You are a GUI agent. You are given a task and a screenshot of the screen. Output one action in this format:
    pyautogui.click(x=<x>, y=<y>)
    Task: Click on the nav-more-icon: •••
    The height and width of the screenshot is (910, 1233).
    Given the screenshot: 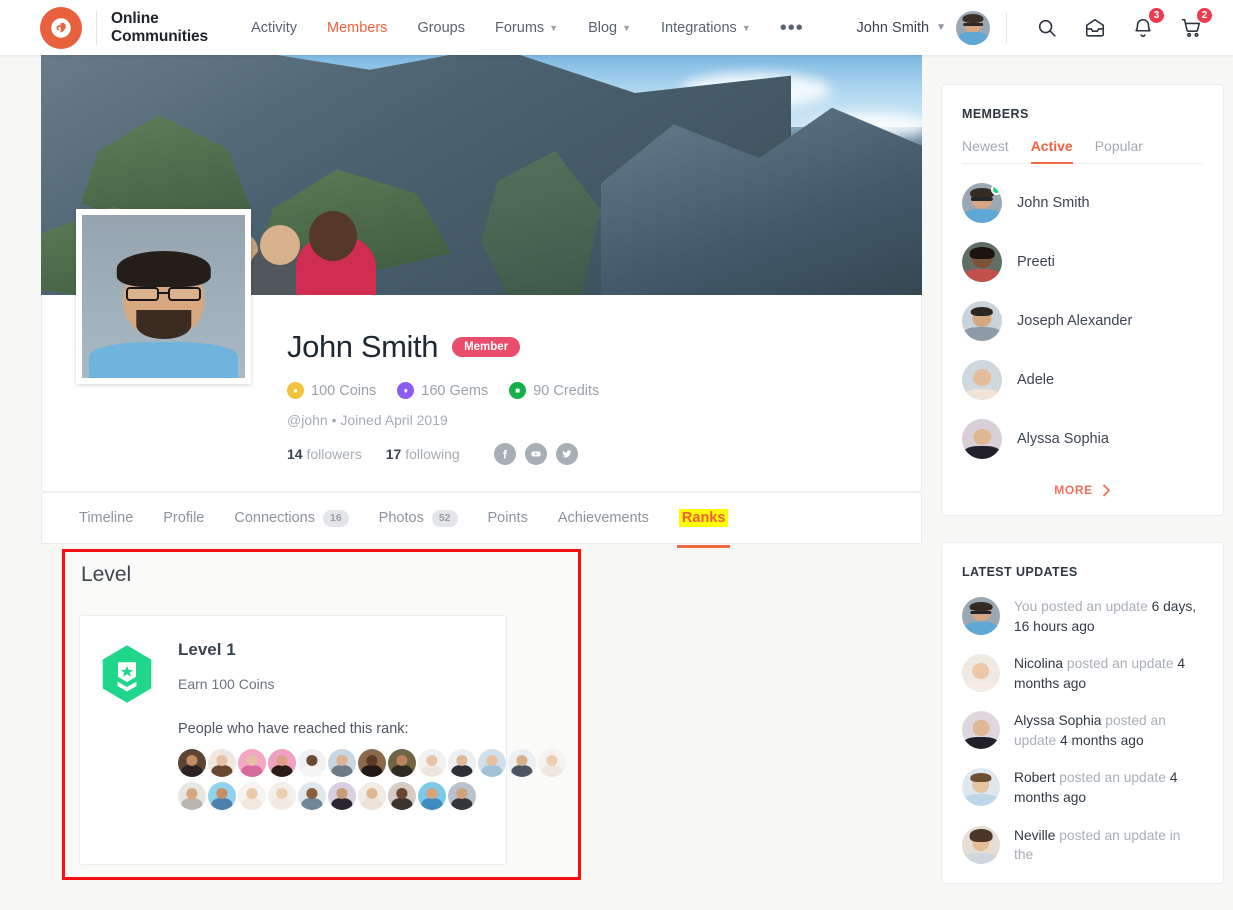 What is the action you would take?
    pyautogui.click(x=792, y=28)
    